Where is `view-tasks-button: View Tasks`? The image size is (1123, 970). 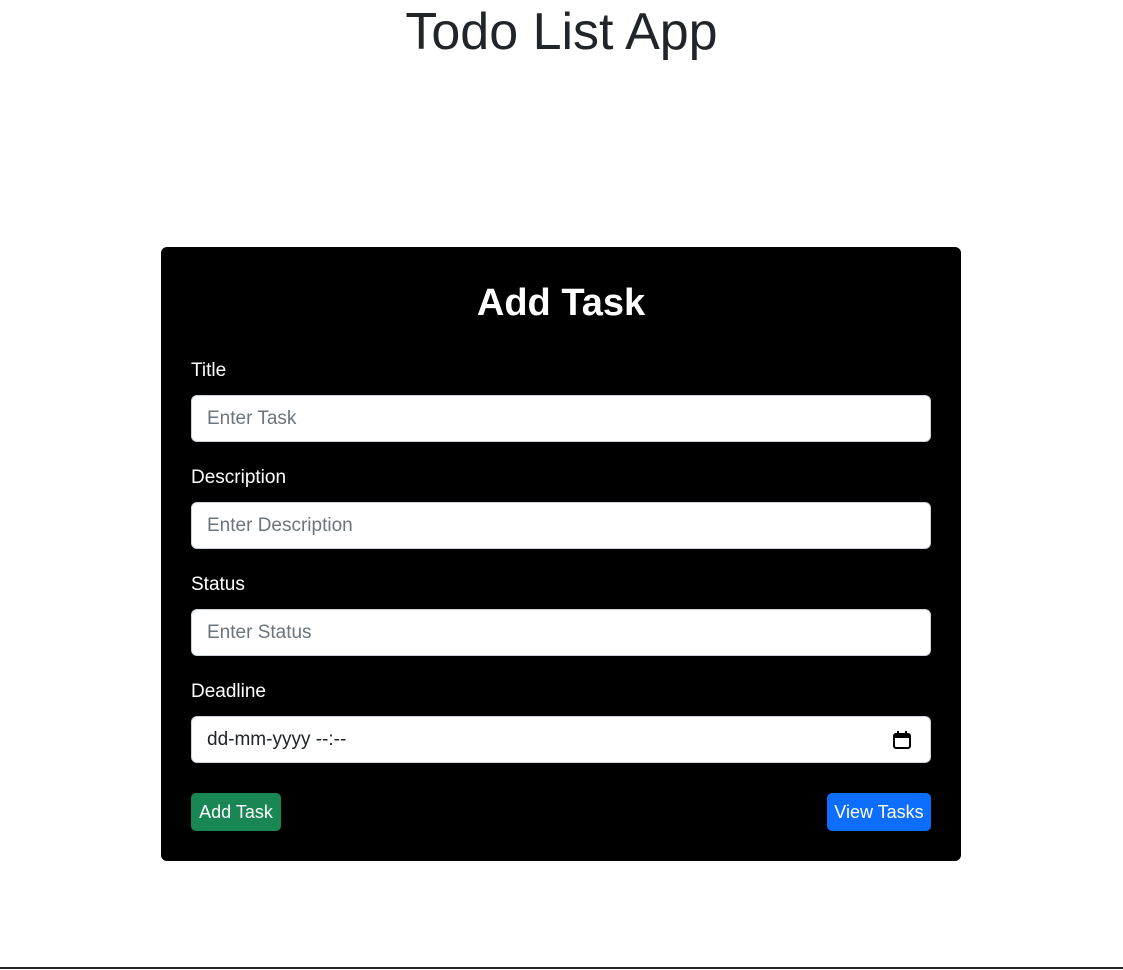
view-tasks-button: View Tasks is located at coordinates (879, 812).